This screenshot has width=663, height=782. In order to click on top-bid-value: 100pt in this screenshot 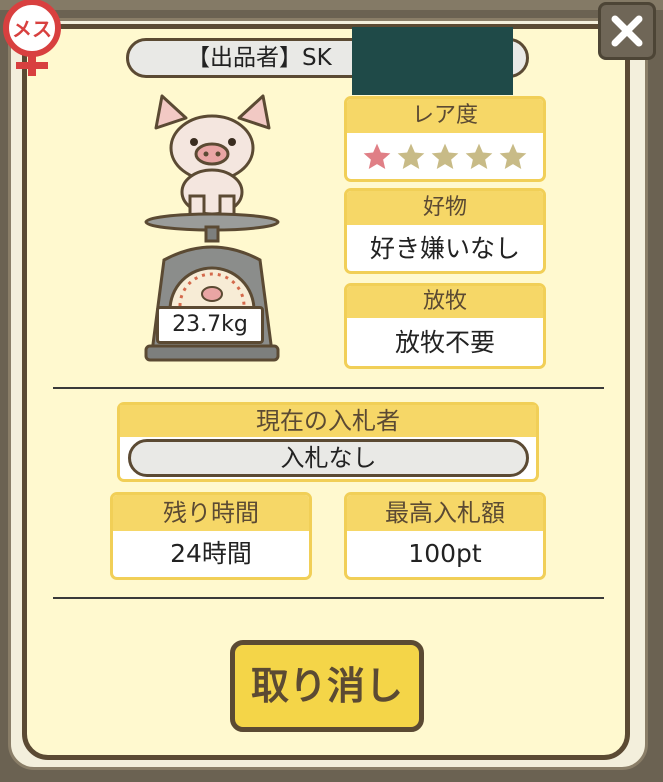, I will do `click(445, 553)`.